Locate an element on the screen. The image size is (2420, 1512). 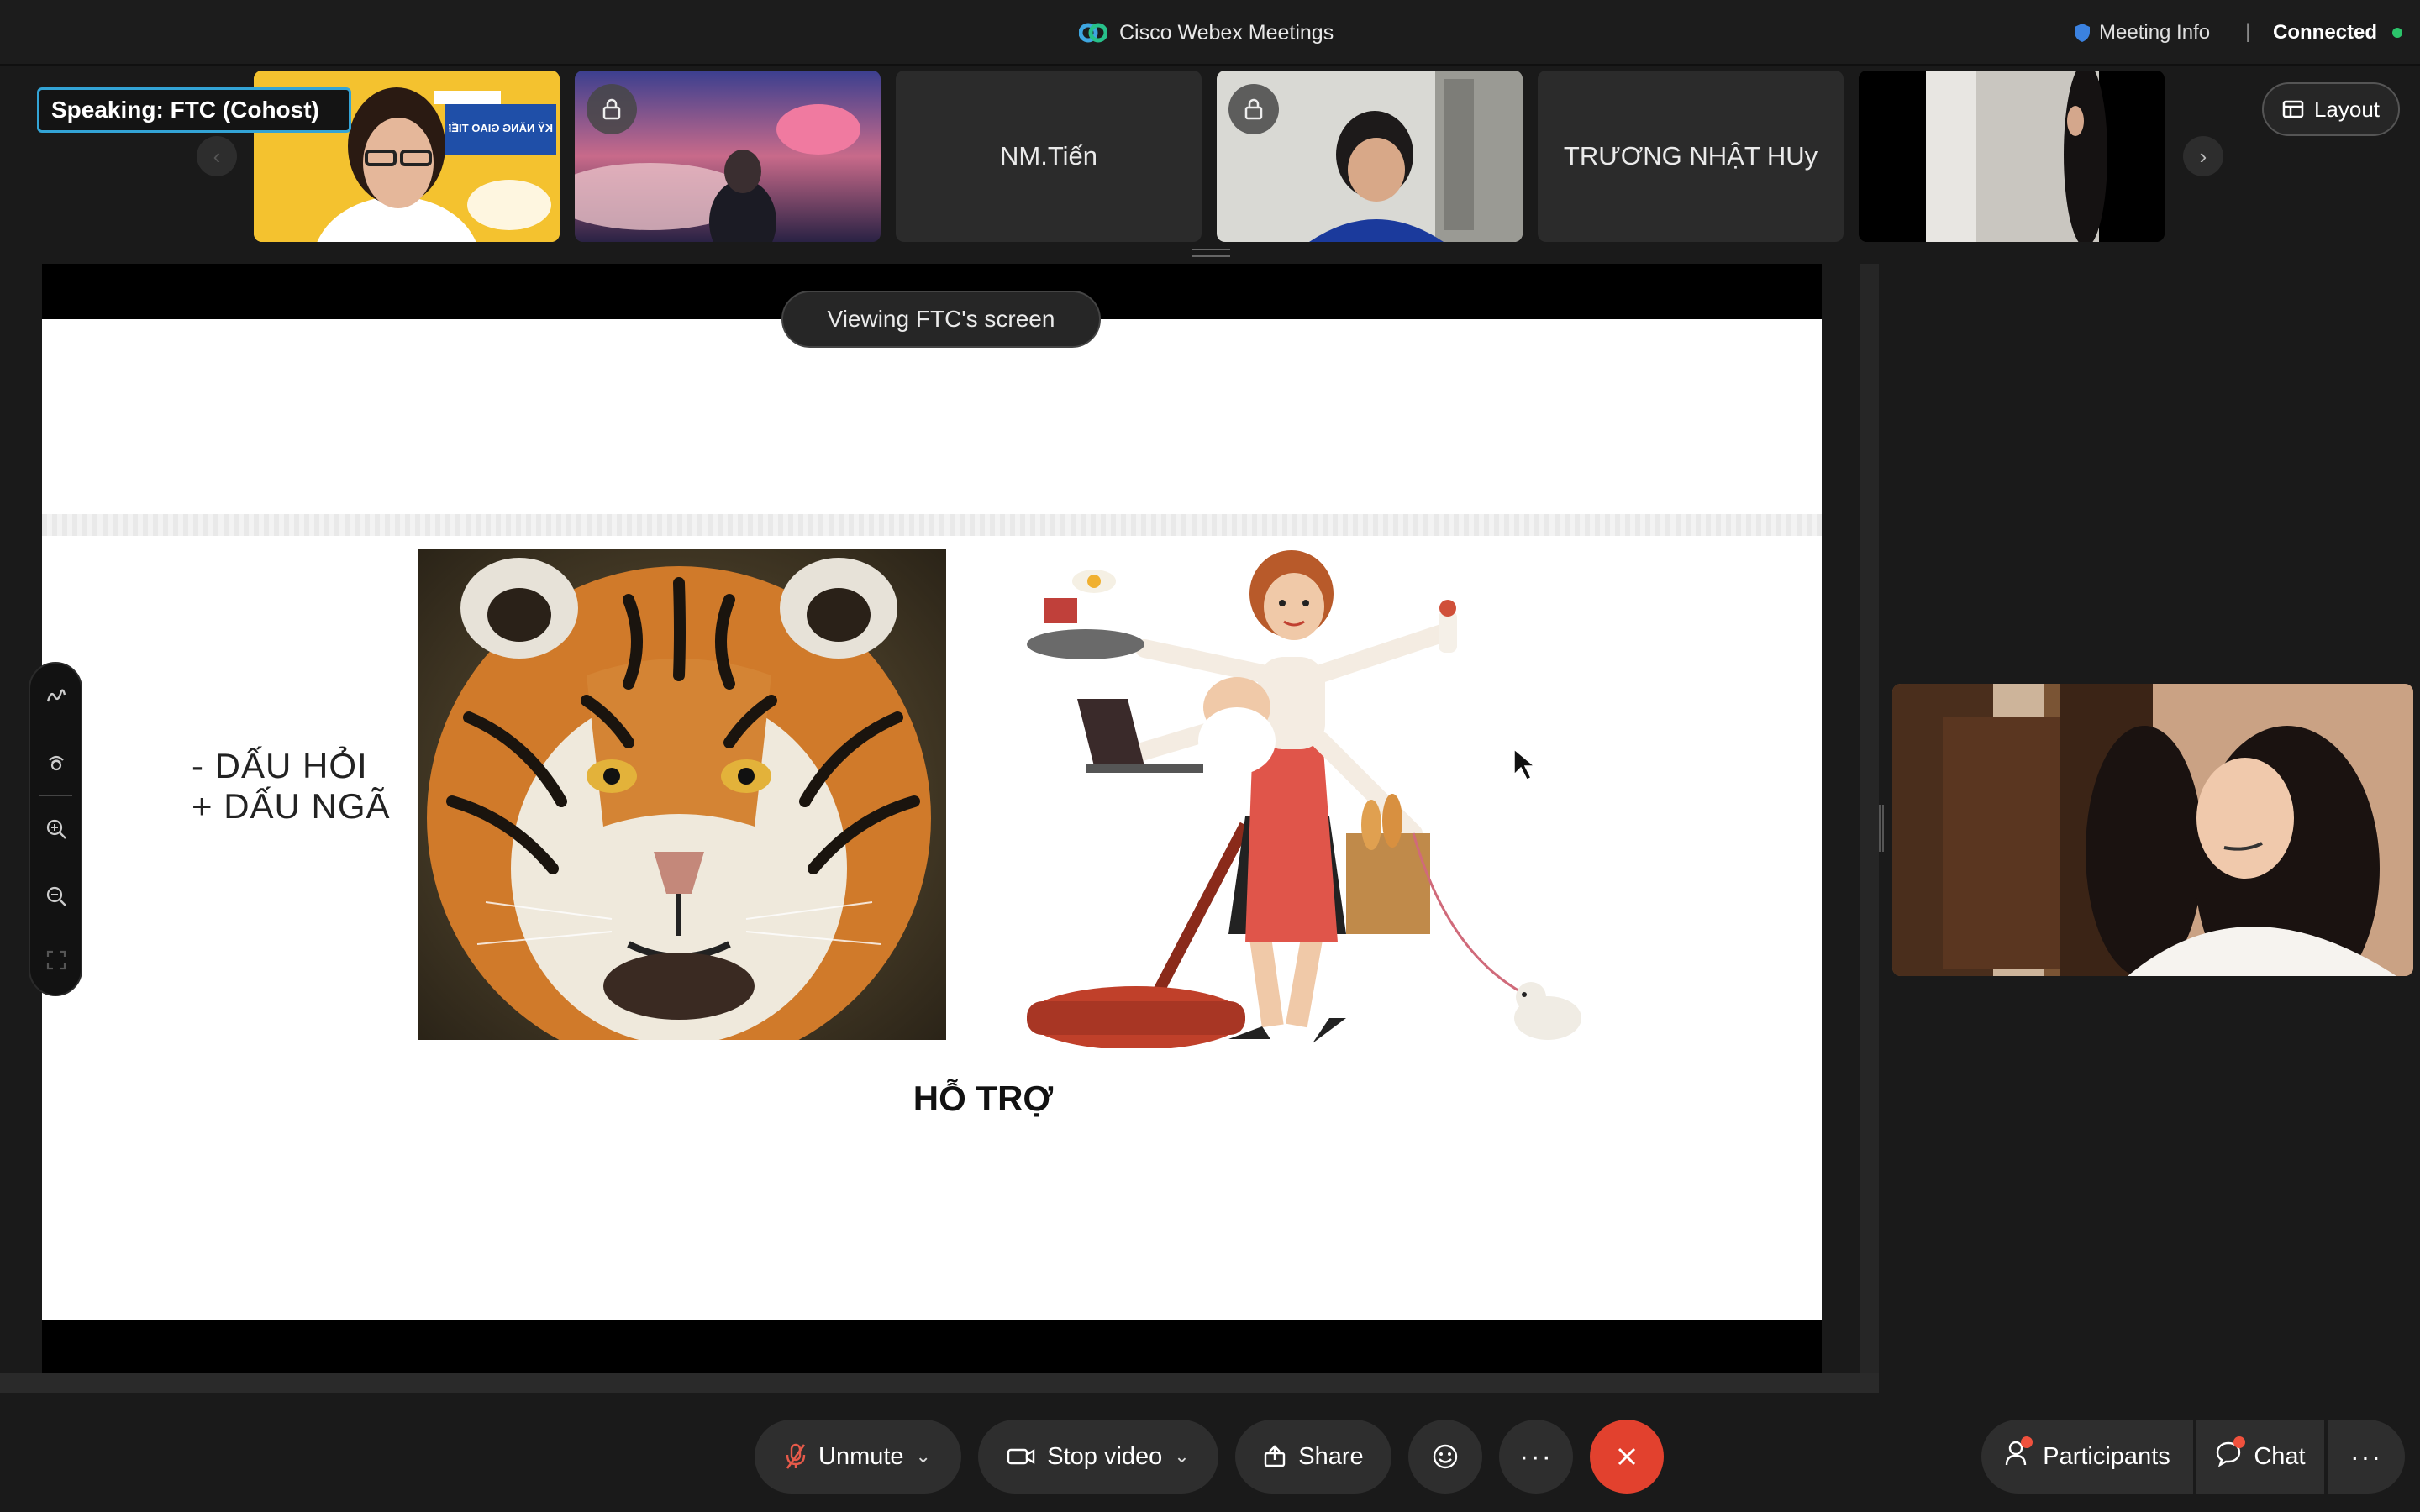
connection-status: Connected is located at coordinates (2338, 32).